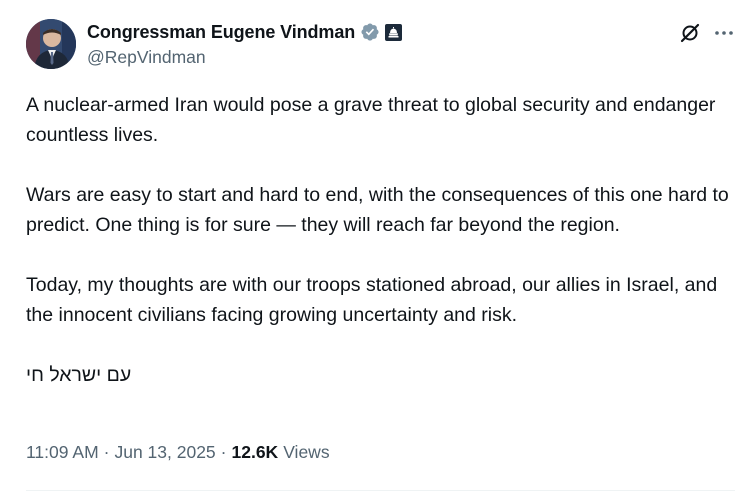  I want to click on avatar-photo-icon, so click(51, 44).